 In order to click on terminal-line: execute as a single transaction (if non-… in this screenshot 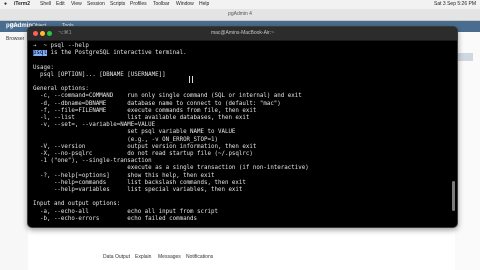, I will do `click(171, 168)`.